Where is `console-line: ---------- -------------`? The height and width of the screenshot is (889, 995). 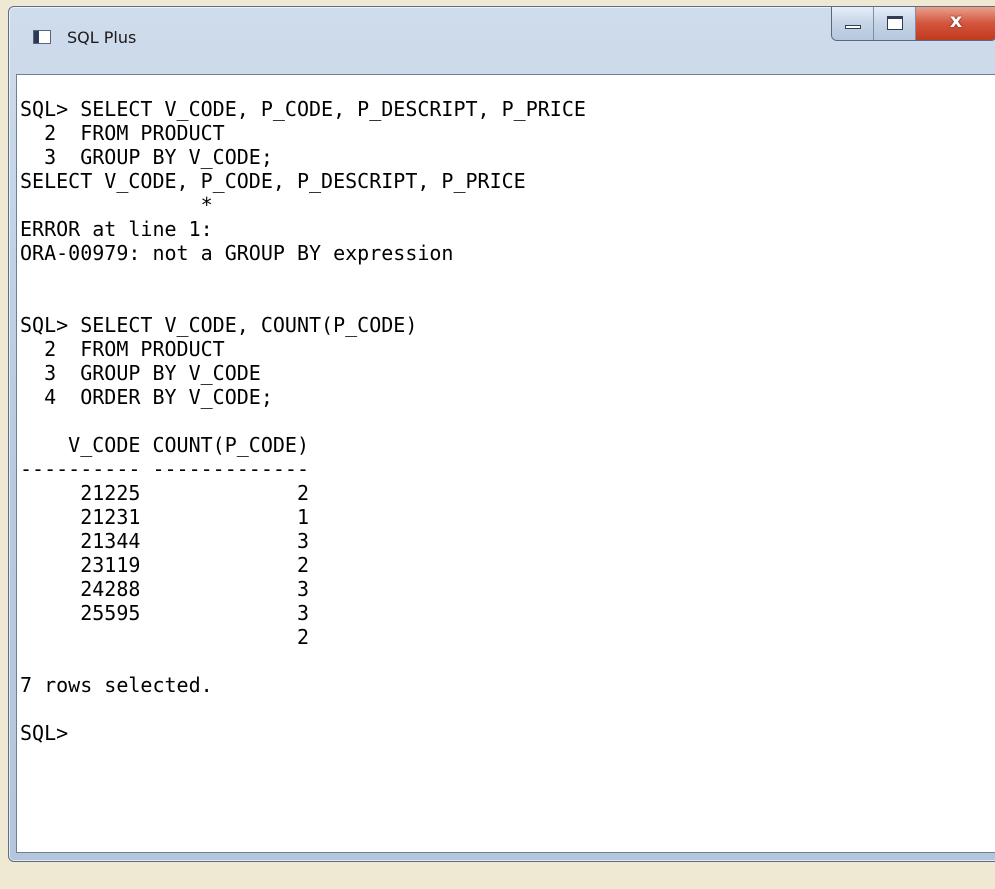 console-line: ---------- ------------- is located at coordinates (164, 469).